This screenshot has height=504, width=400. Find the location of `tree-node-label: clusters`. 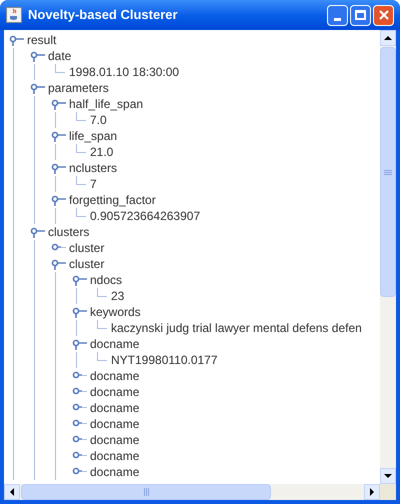

tree-node-label: clusters is located at coordinates (69, 232).